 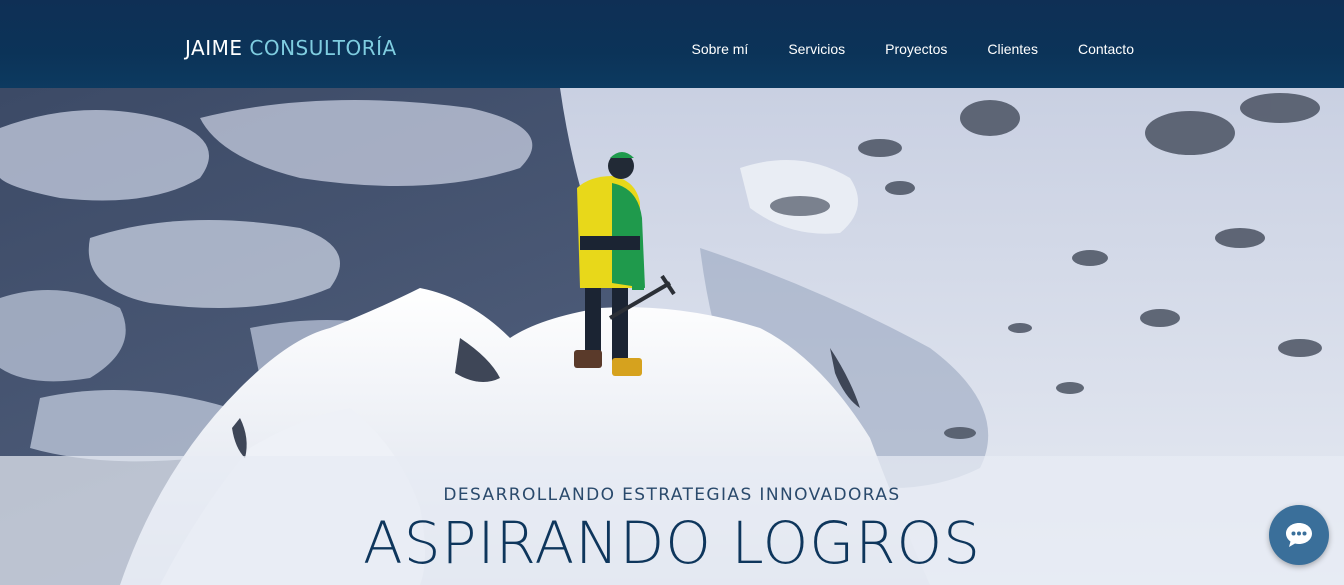 What do you see at coordinates (672, 495) in the screenshot?
I see `hero-subtitle: DESARROLLANDO ESTRATEGIAS INNOVADORAS` at bounding box center [672, 495].